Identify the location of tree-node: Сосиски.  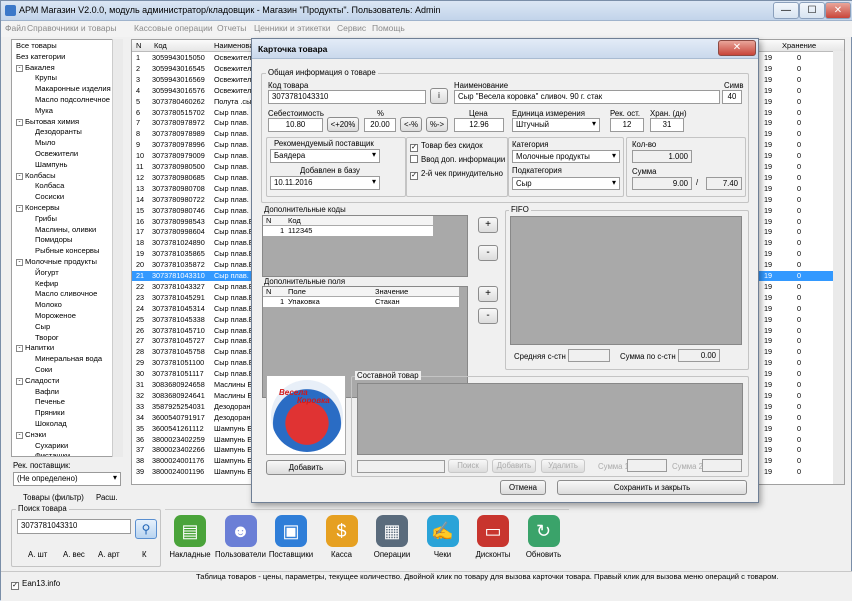
(49, 197).